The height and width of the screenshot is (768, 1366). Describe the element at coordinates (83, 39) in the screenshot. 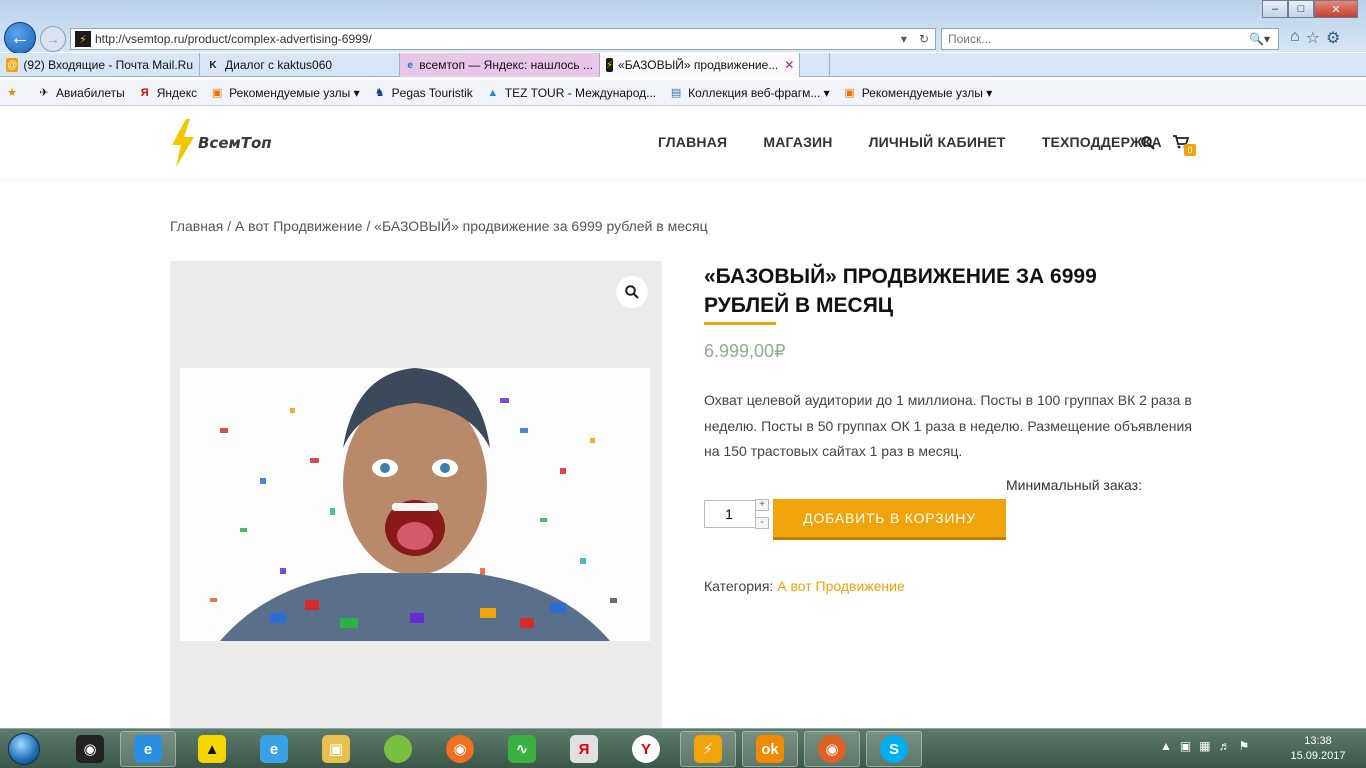

I see `site-favicon-icon: ⚡` at that location.